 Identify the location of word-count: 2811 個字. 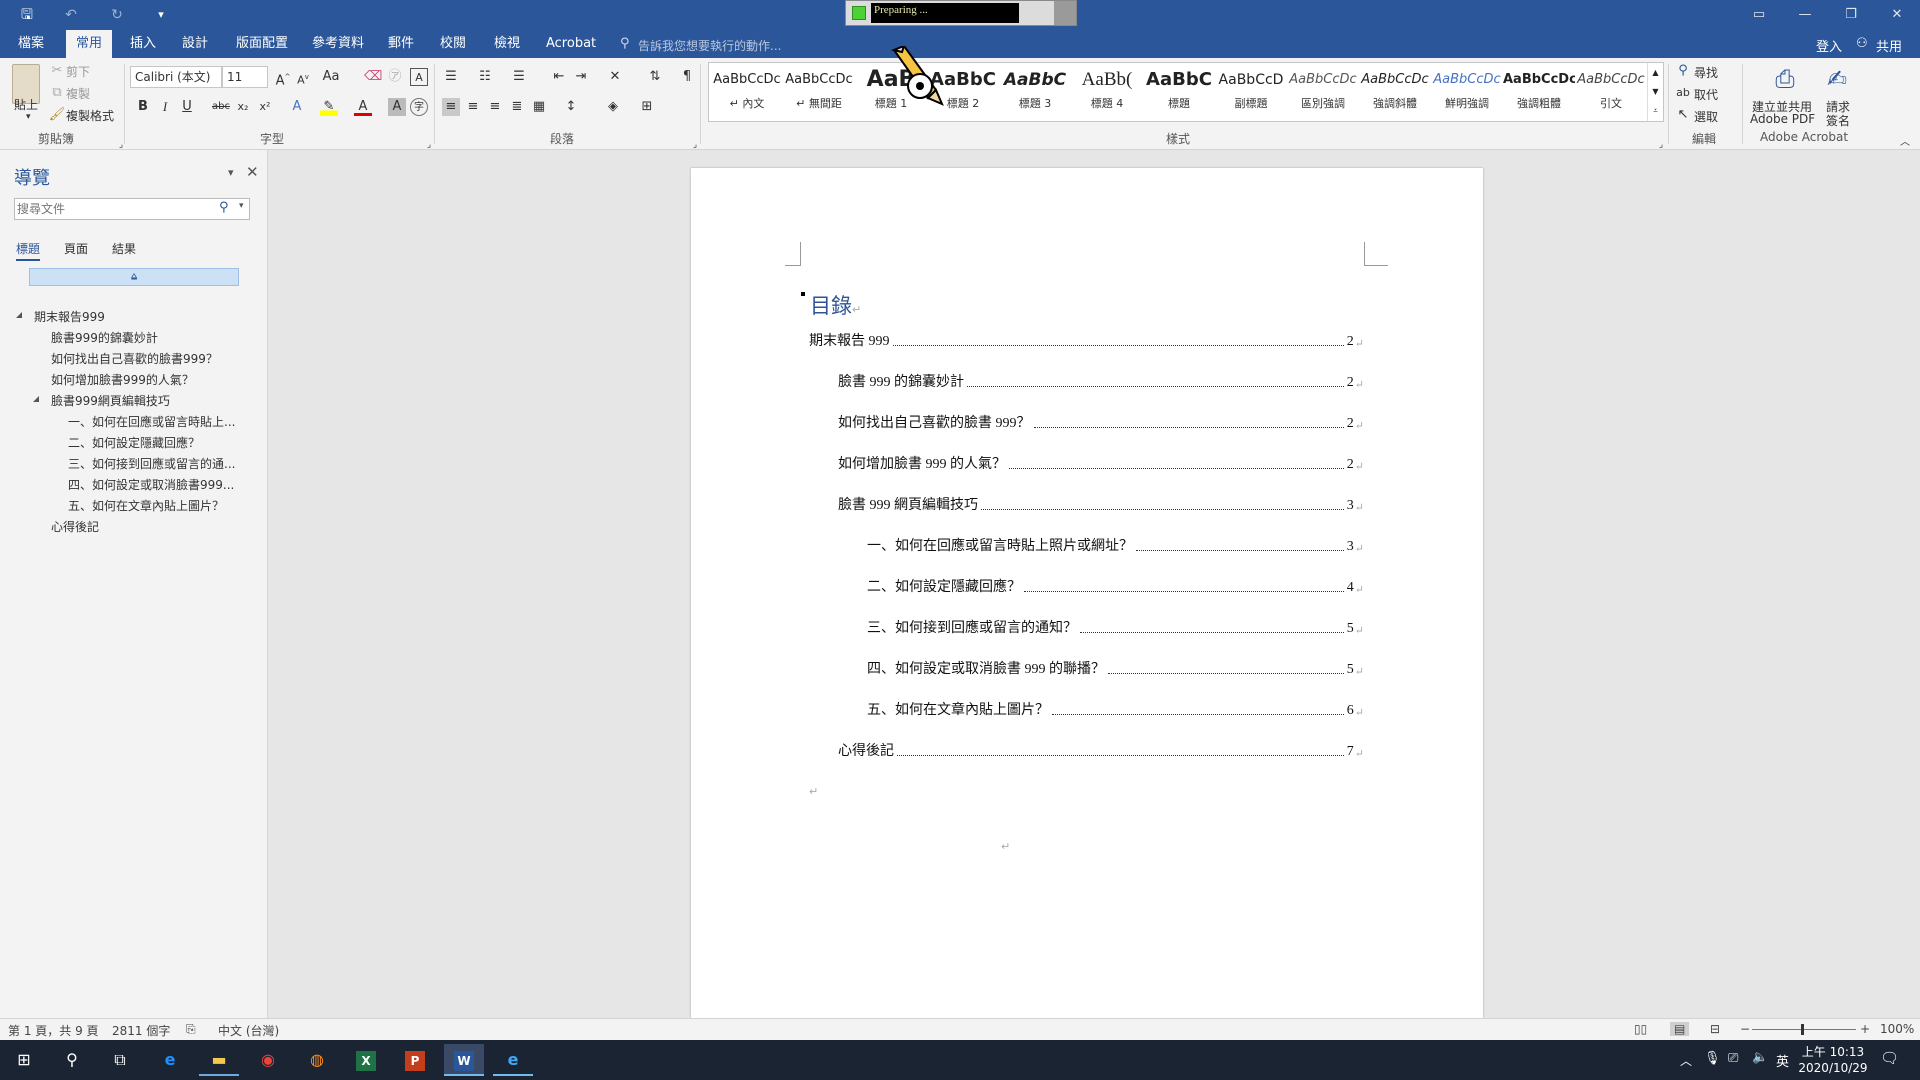
(141, 1030).